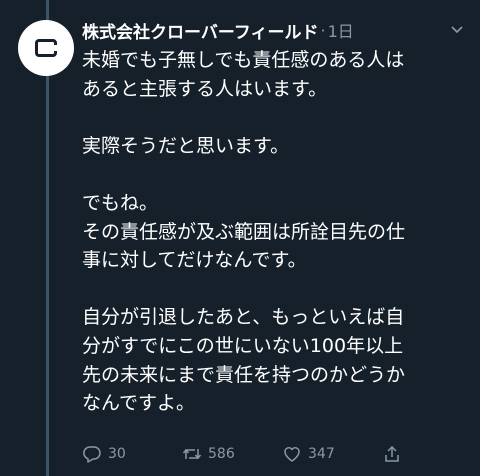 This screenshot has width=480, height=476. I want to click on reply-count: 30, so click(117, 454).